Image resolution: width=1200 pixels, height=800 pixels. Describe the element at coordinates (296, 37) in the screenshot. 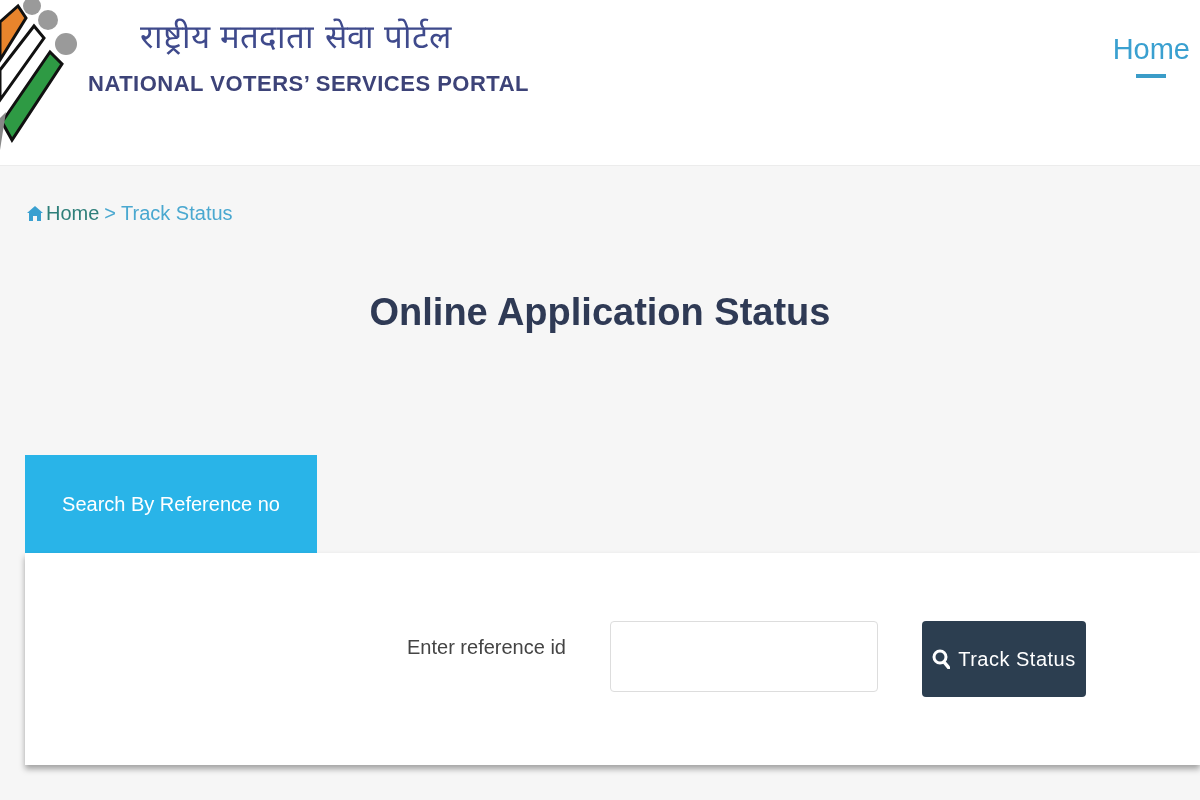

I see `portal-title-hindi: राष्ट्रीय मतदाता सेवा पोर्टल` at that location.